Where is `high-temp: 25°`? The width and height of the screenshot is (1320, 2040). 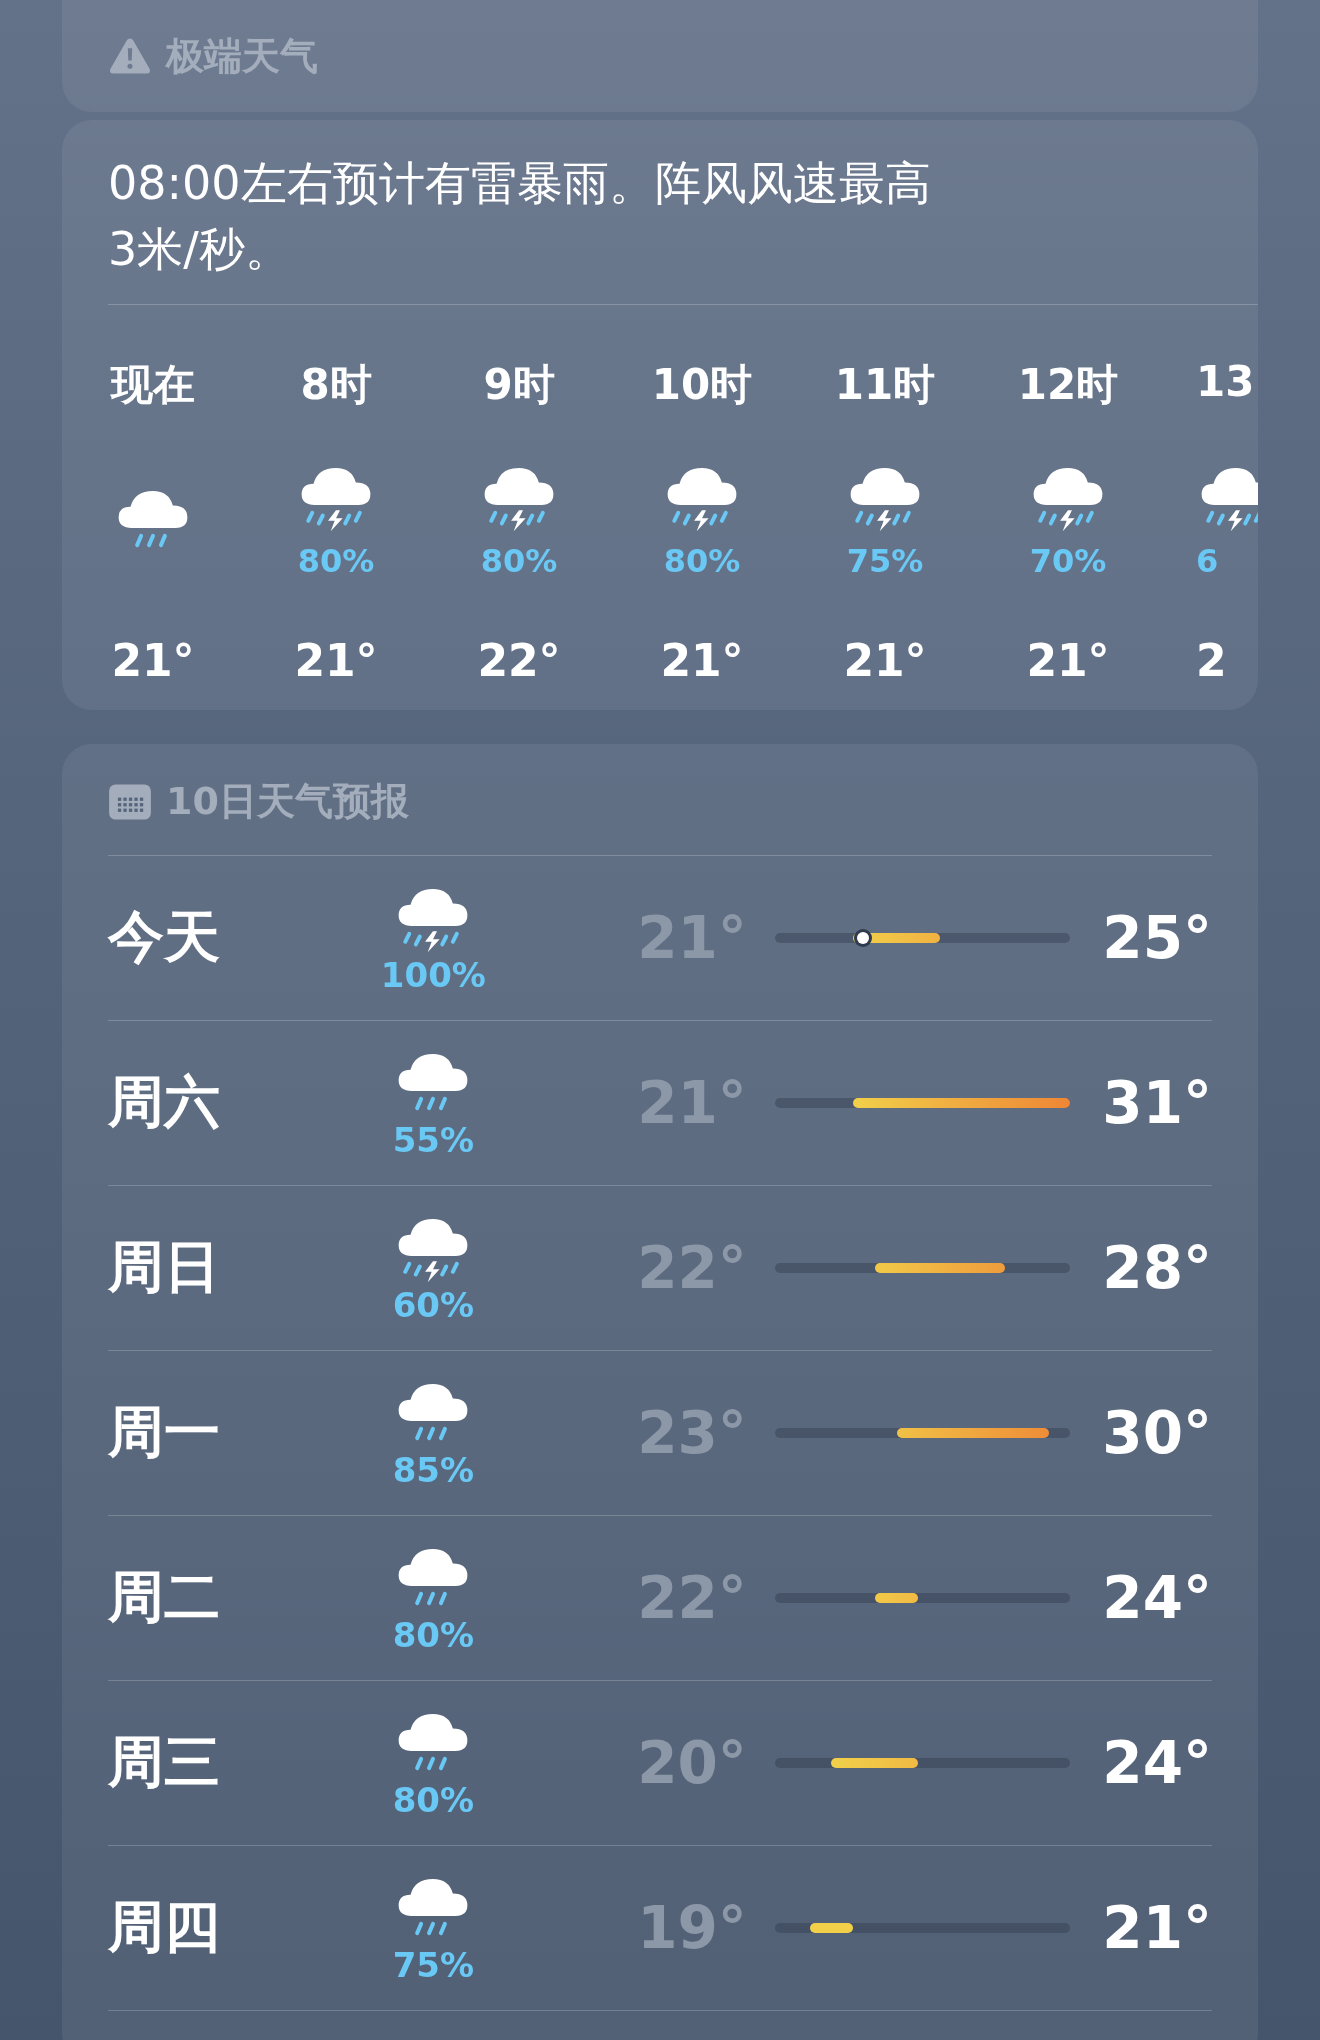
high-temp: 25° is located at coordinates (1156, 938).